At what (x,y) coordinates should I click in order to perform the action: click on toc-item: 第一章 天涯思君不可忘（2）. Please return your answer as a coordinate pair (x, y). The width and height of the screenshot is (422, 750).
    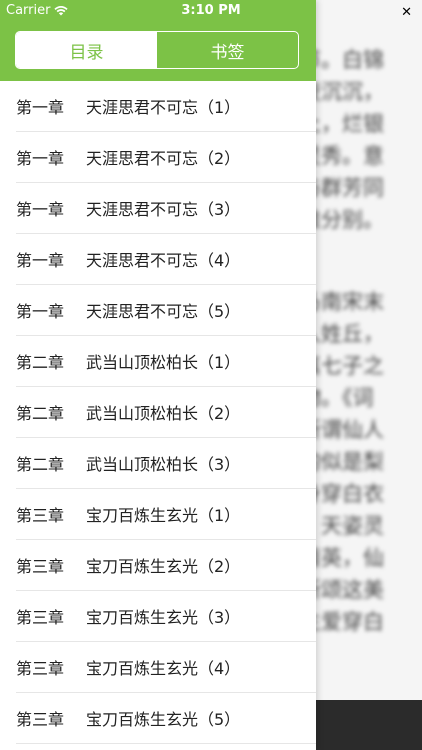
    Looking at the image, I should click on (166, 157).